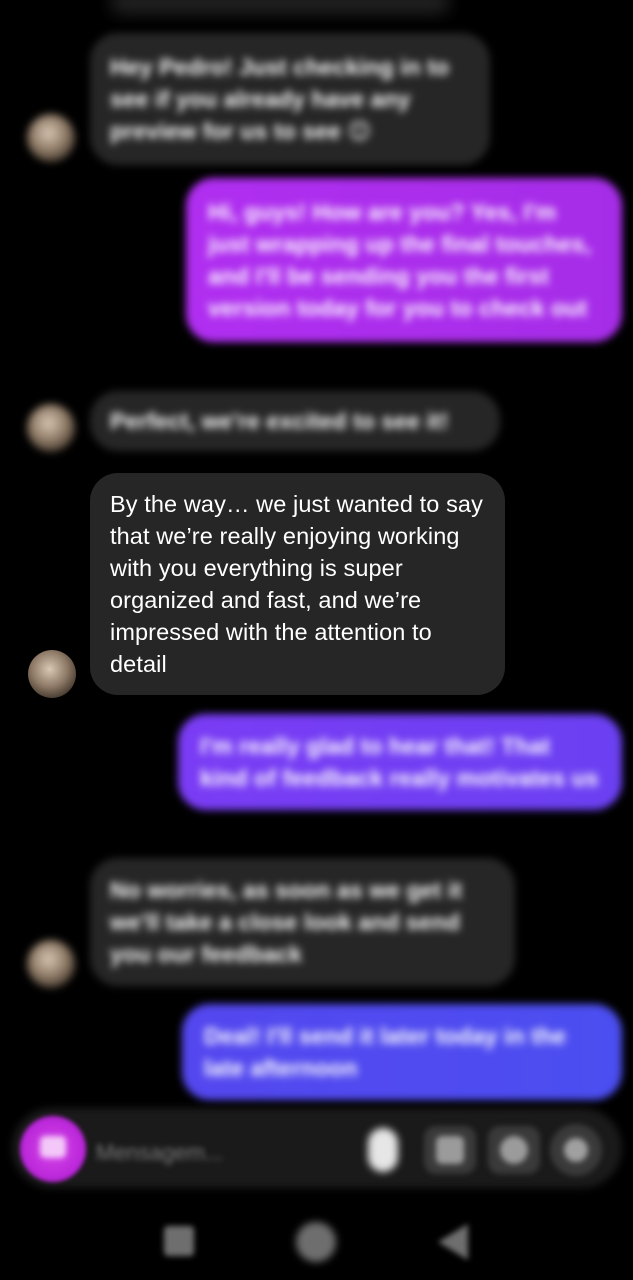  I want to click on gallery-icon, so click(450, 1150).